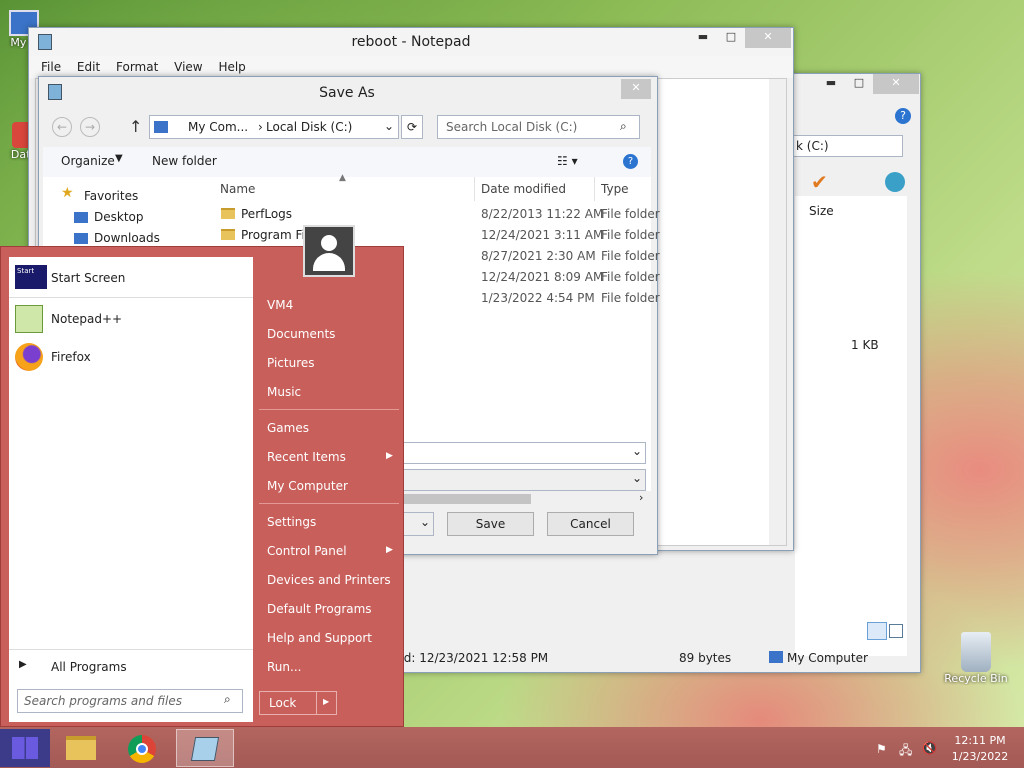 This screenshot has width=1024, height=768. I want to click on menu-view: View, so click(188, 67).